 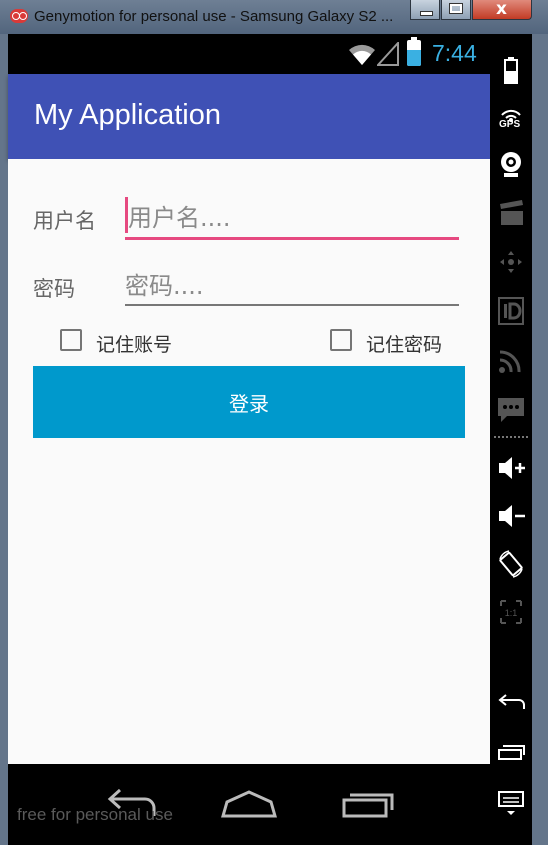 I want to click on recent-apps-button, so click(x=511, y=752).